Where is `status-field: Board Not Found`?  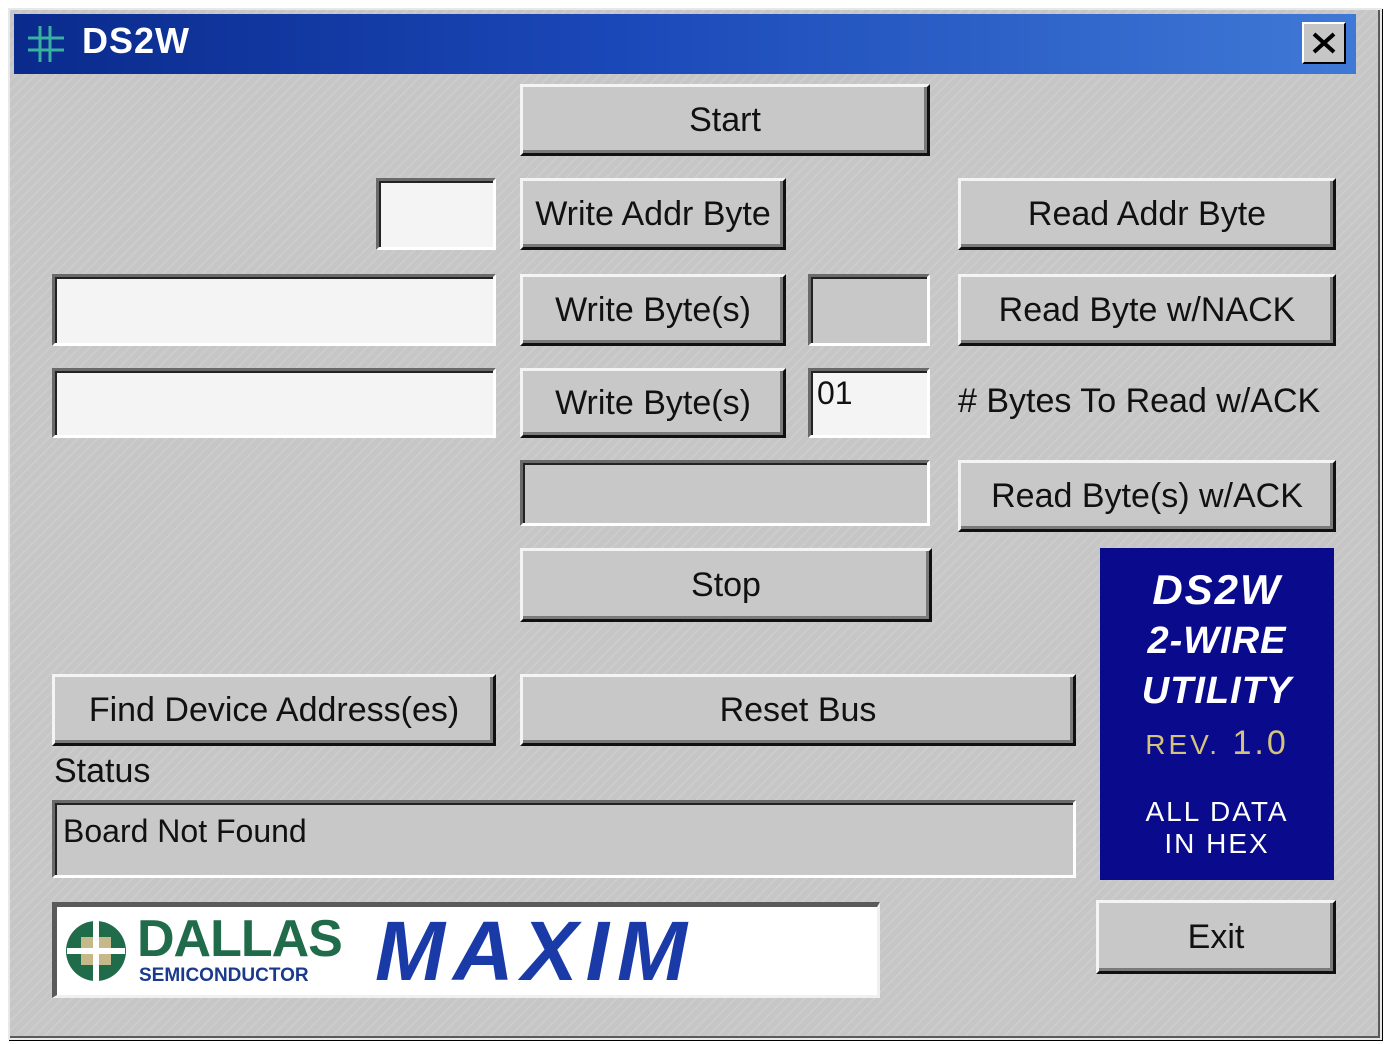
status-field: Board Not Found is located at coordinates (564, 839).